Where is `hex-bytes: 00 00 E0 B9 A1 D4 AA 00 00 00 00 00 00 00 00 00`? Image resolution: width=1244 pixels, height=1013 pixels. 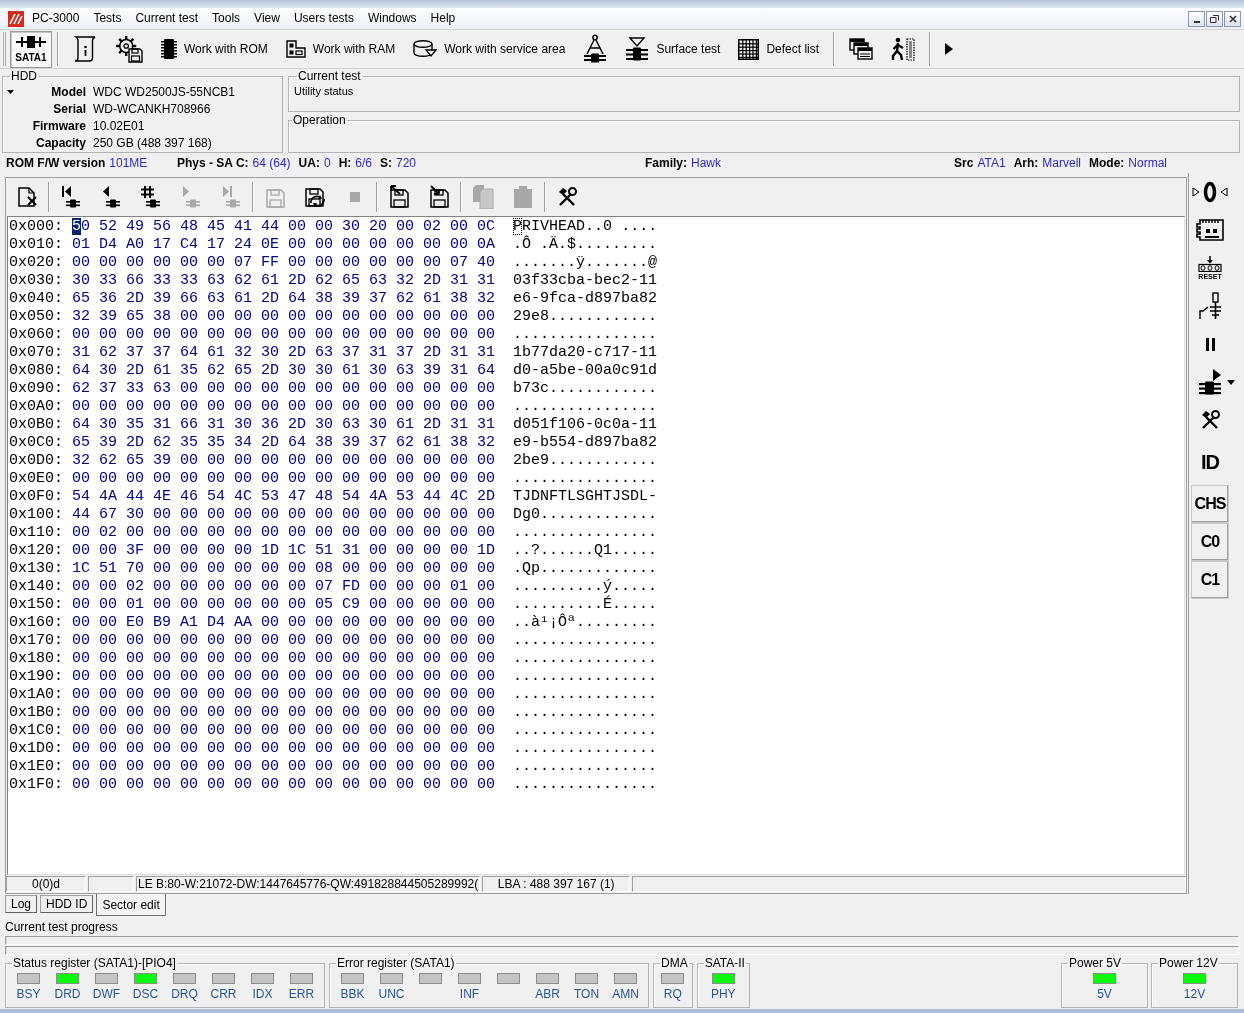
hex-bytes: 00 00 E0 B9 A1 D4 AA 00 00 00 00 00 00 00 00 00 is located at coordinates (284, 623).